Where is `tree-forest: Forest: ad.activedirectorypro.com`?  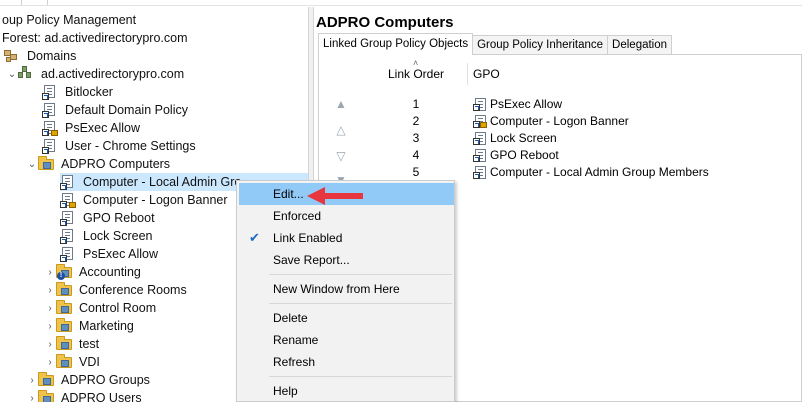
tree-forest: Forest: ad.activedirectorypro.com is located at coordinates (95, 38).